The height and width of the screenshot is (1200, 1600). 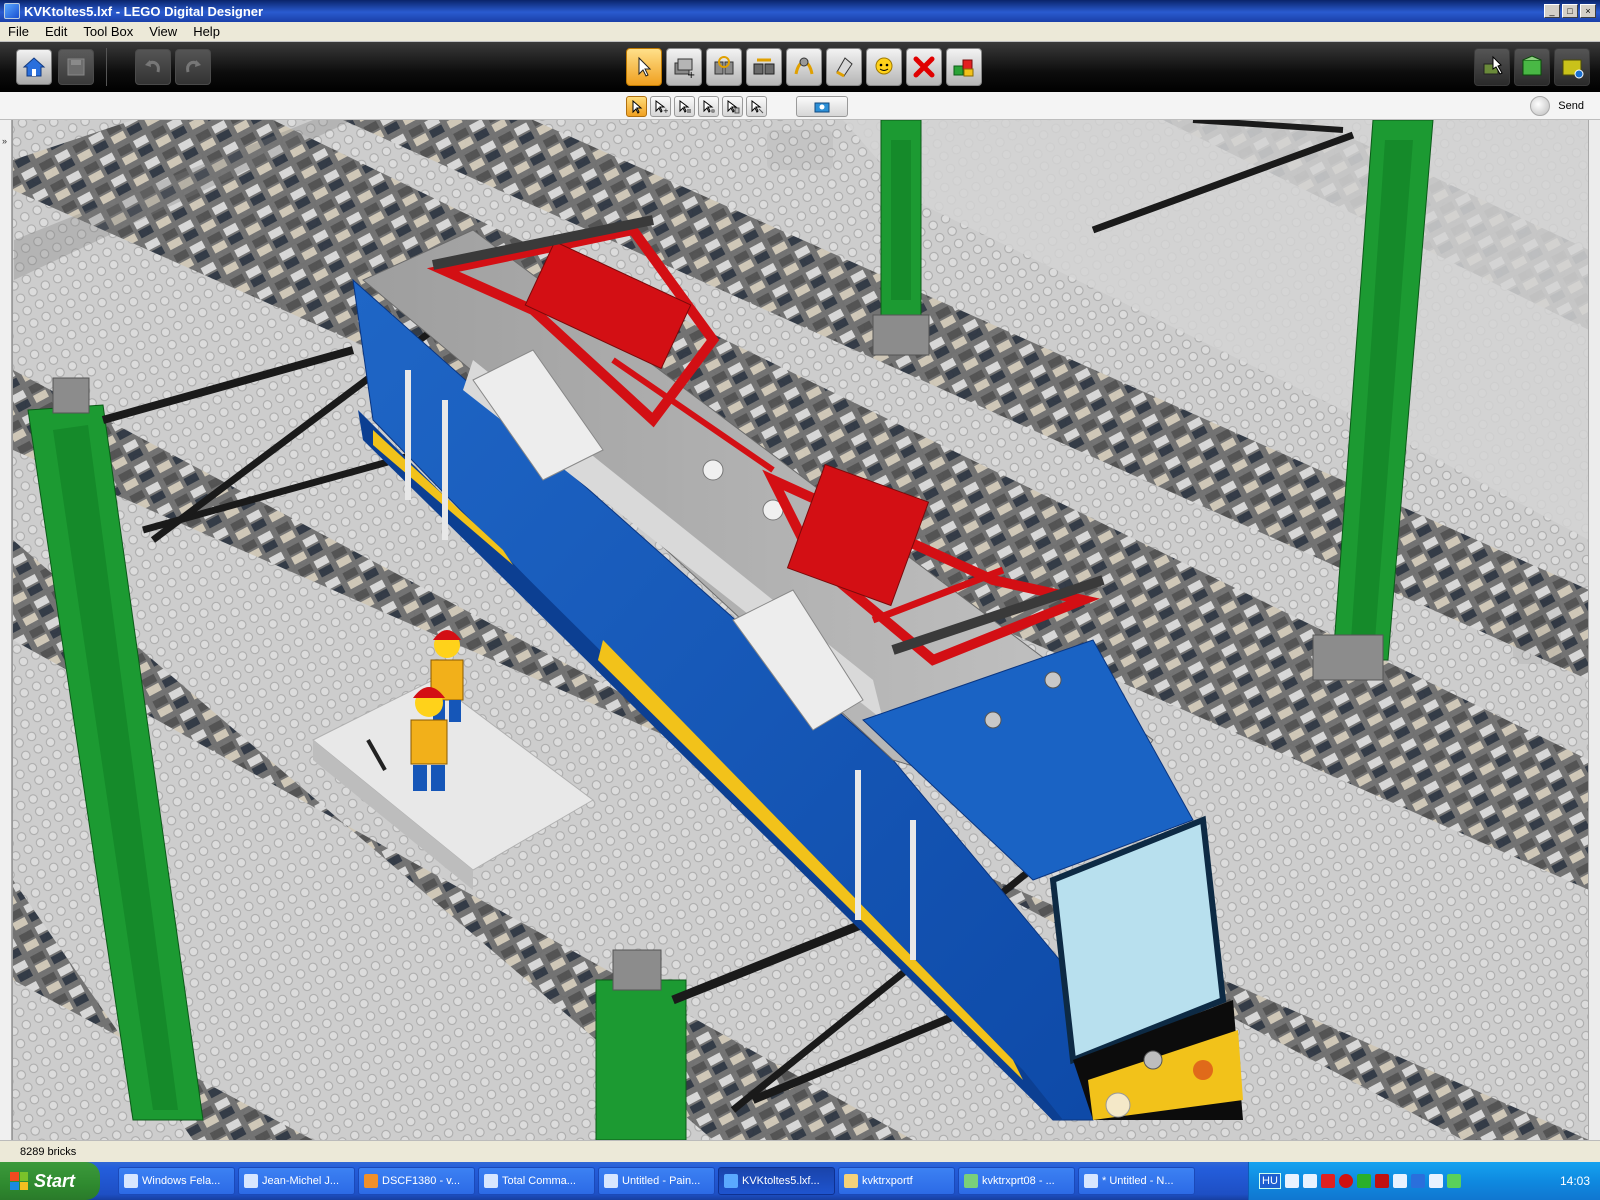 I want to click on hinge-align-tool-button, so click(x=764, y=67).